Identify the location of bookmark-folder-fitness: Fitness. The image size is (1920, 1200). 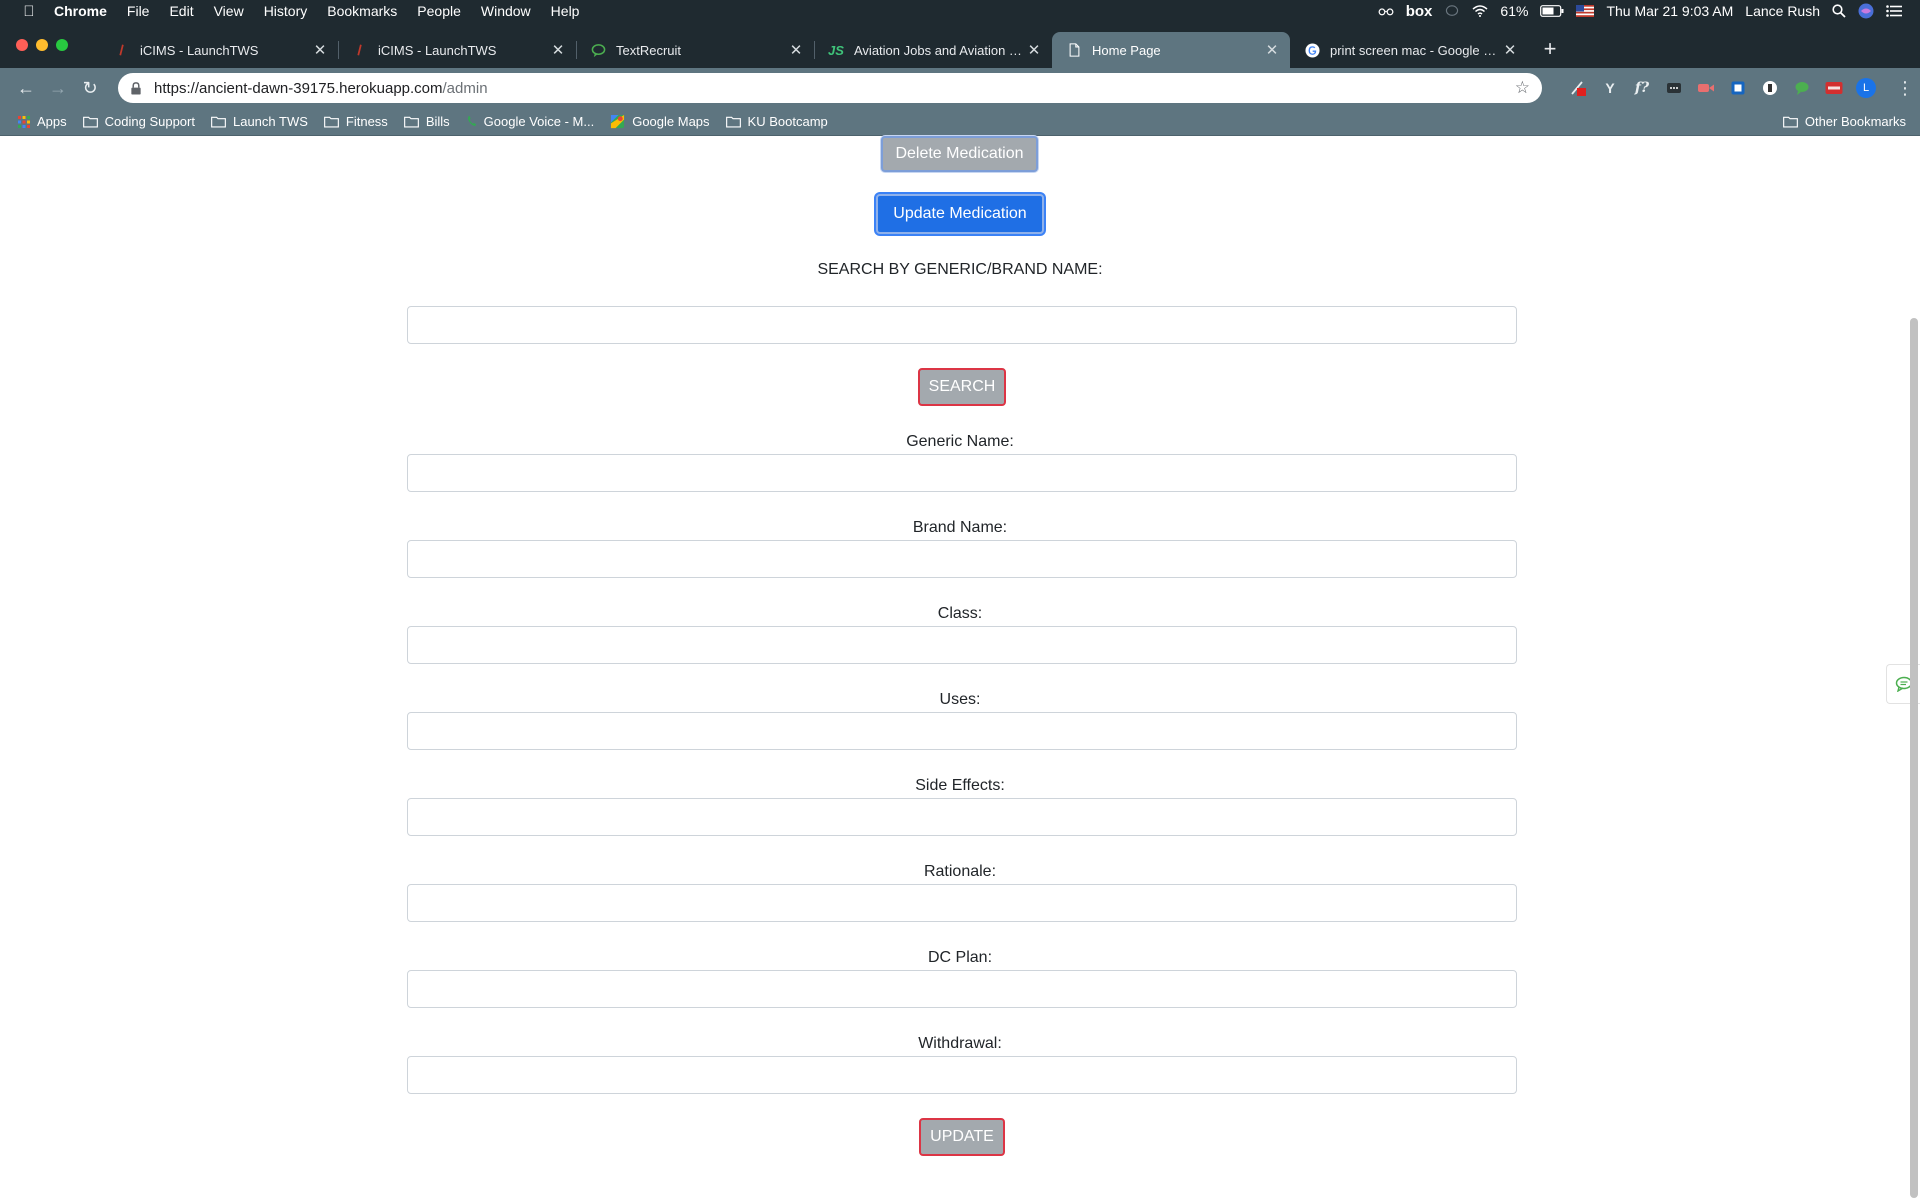
(356, 121).